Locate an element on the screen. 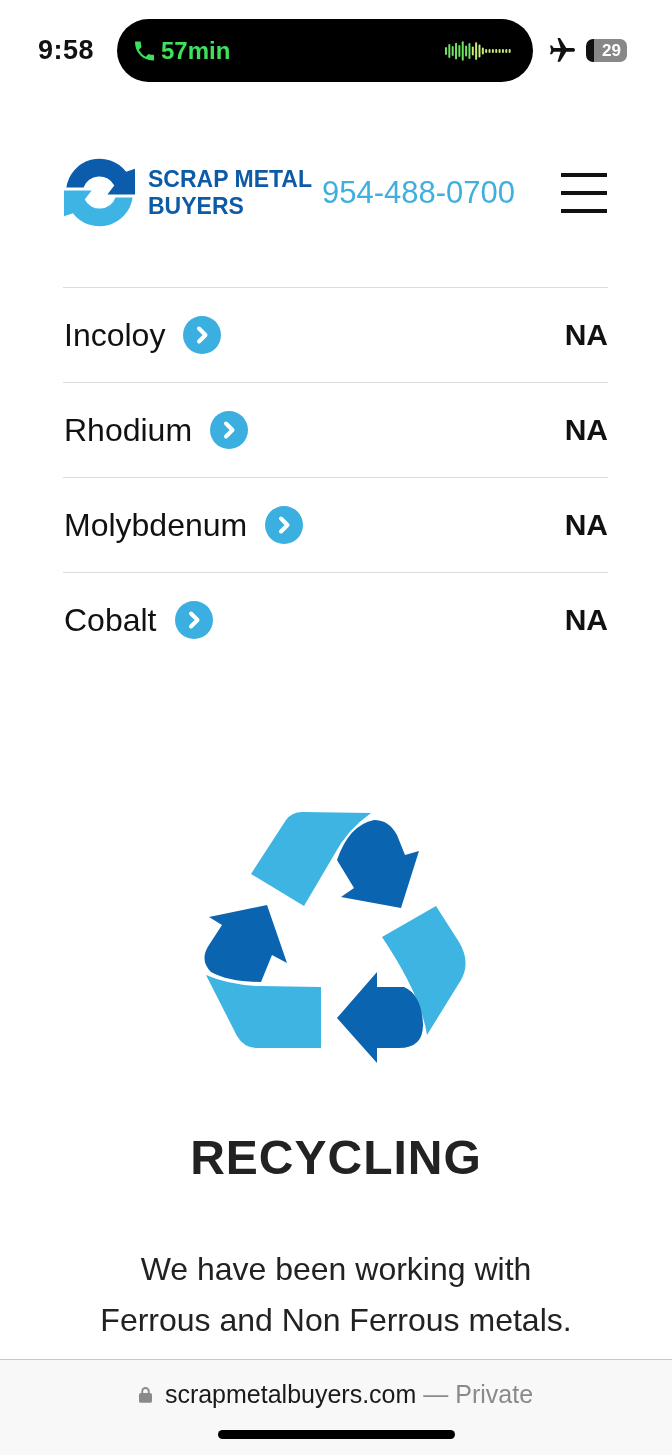 The image size is (672, 1455). airplane-icon is located at coordinates (562, 50).